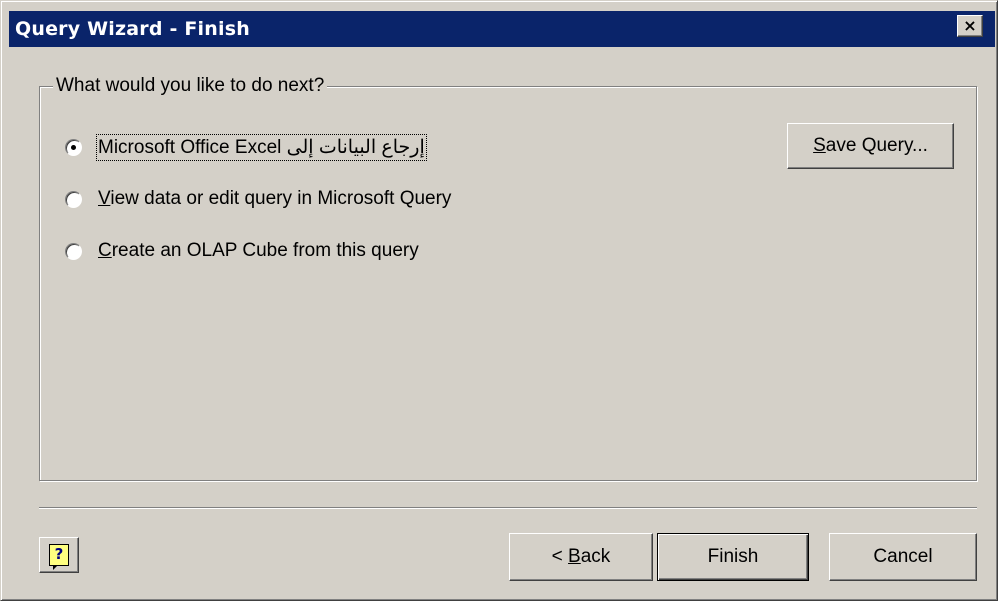 The width and height of the screenshot is (998, 601). Describe the element at coordinates (73, 251) in the screenshot. I see `radio-create-olap-cube` at that location.